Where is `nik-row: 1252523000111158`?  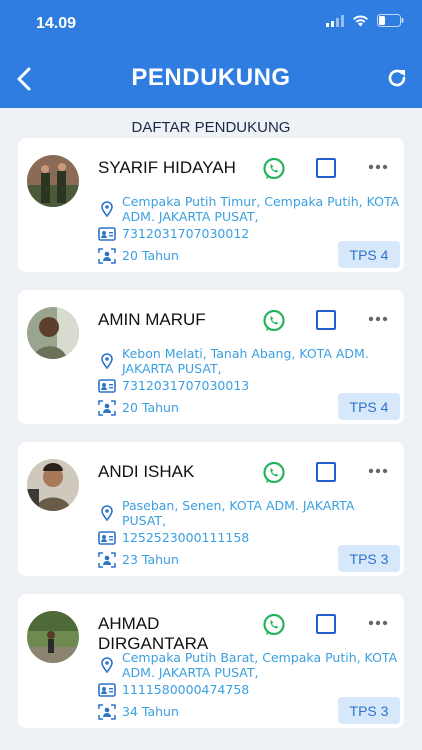
nik-row: 1252523000111158 is located at coordinates (173, 538).